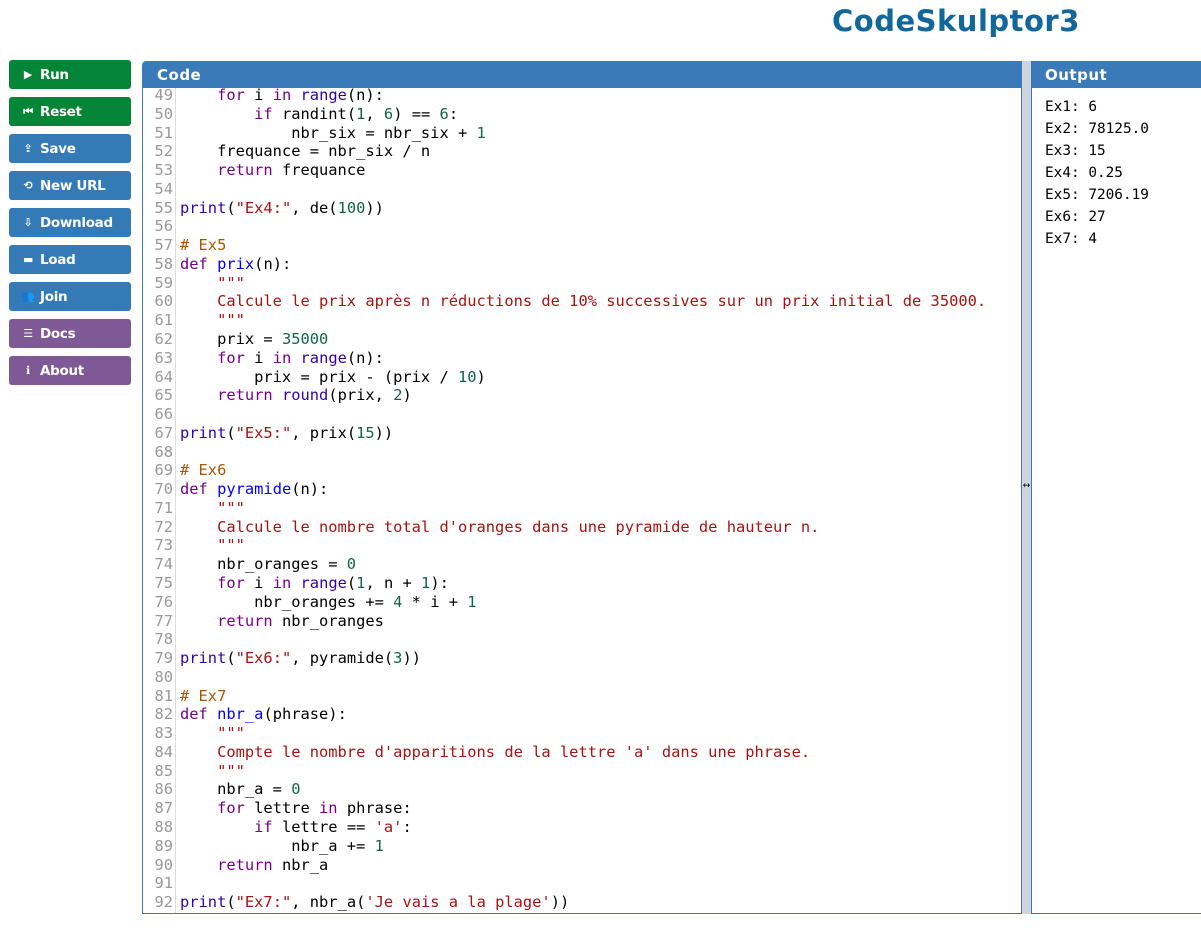  Describe the element at coordinates (263, 658) in the screenshot. I see `code-token: "Ex6:"` at that location.